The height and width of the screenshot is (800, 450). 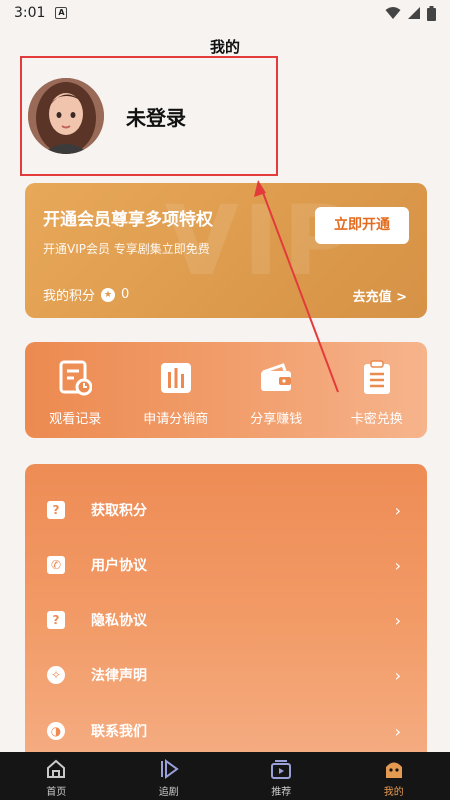 I want to click on profile-icon, so click(x=393, y=770).